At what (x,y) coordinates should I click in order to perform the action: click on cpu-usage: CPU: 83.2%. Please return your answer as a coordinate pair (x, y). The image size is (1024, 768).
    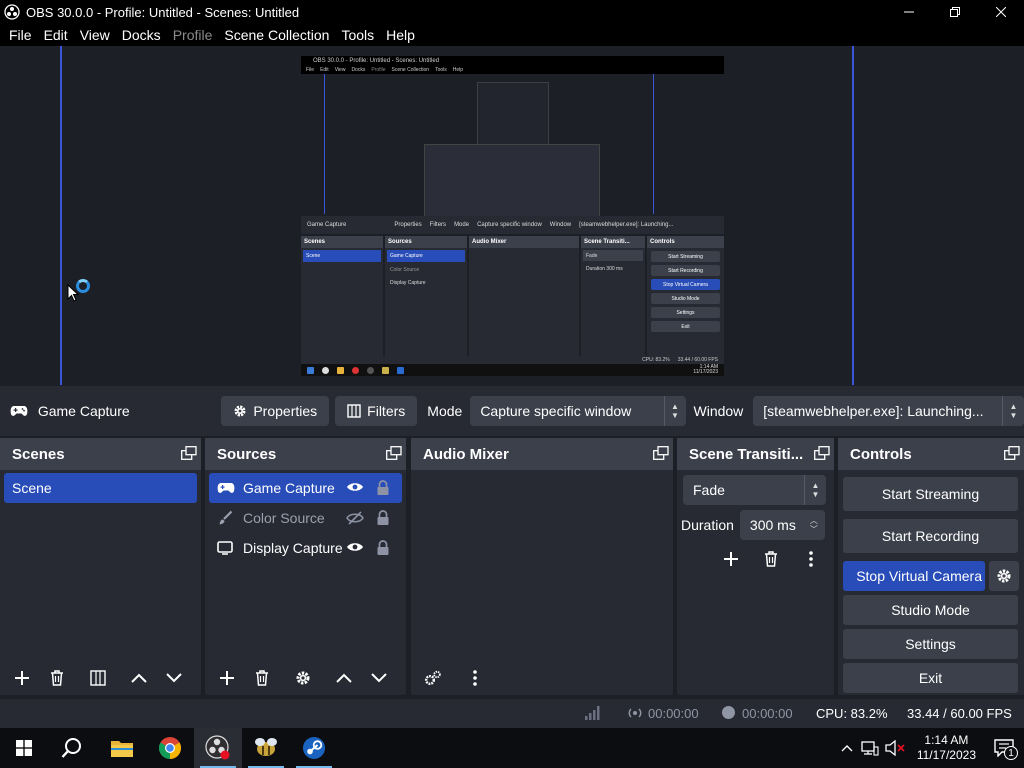
    Looking at the image, I should click on (852, 713).